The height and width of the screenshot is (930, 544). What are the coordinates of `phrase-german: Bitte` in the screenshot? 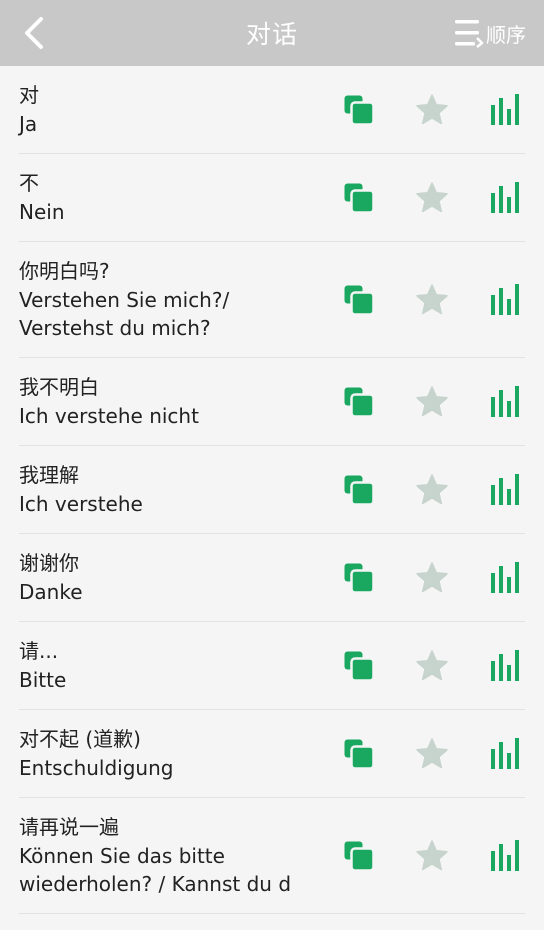 It's located at (43, 680).